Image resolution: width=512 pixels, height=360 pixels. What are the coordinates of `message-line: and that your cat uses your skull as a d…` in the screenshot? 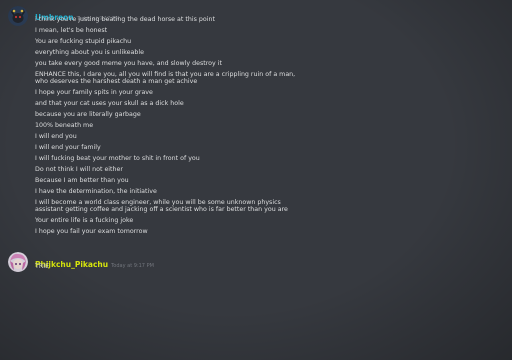 It's located at (109, 104).